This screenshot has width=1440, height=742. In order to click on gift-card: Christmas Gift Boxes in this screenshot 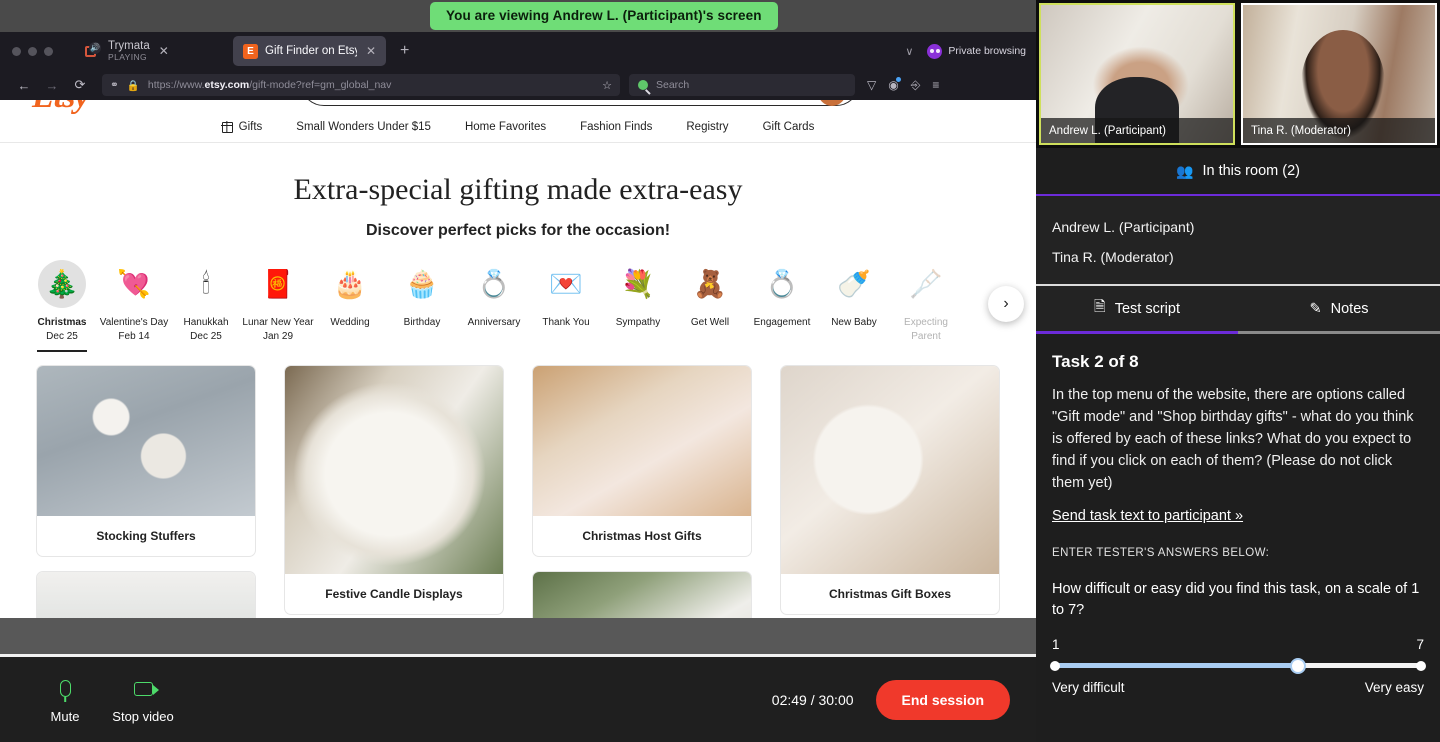, I will do `click(890, 490)`.